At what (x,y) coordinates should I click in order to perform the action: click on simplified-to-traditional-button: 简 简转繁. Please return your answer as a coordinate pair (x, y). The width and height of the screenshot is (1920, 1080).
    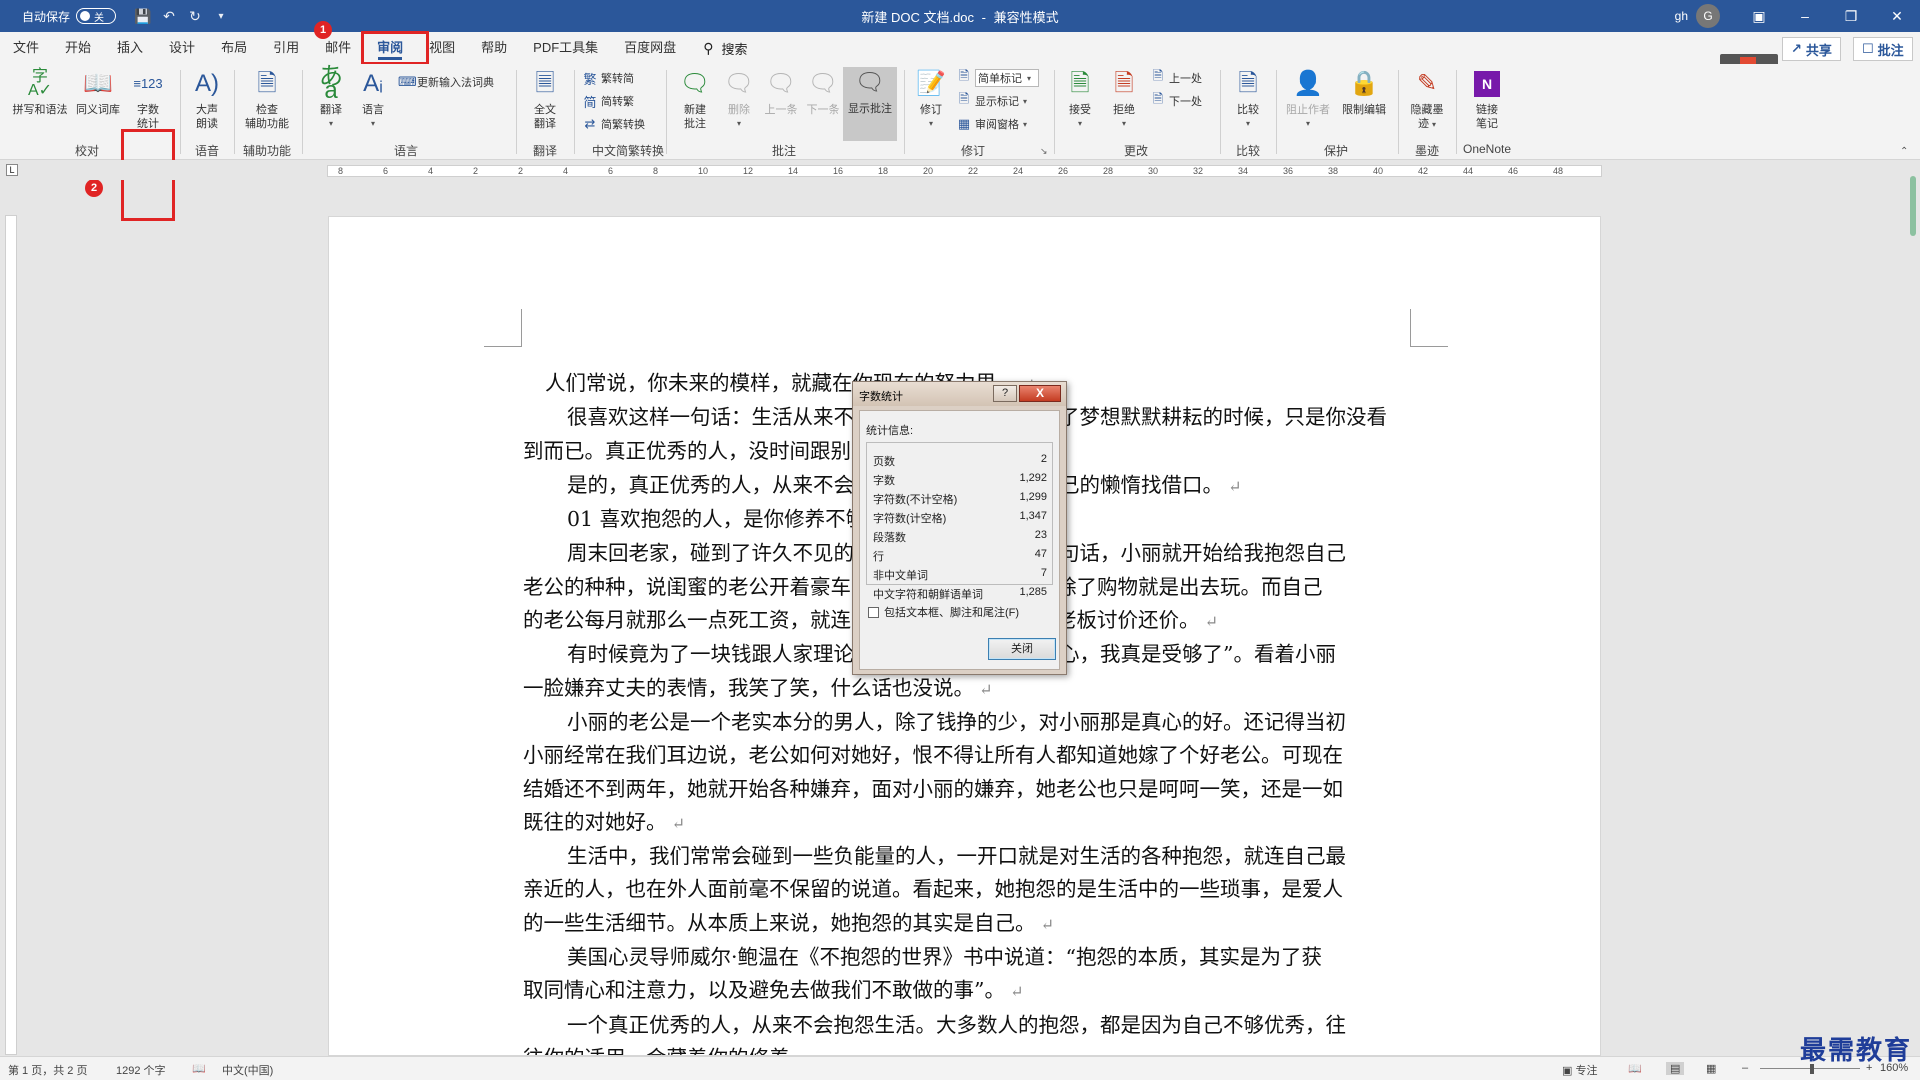
    Looking at the image, I should click on (608, 101).